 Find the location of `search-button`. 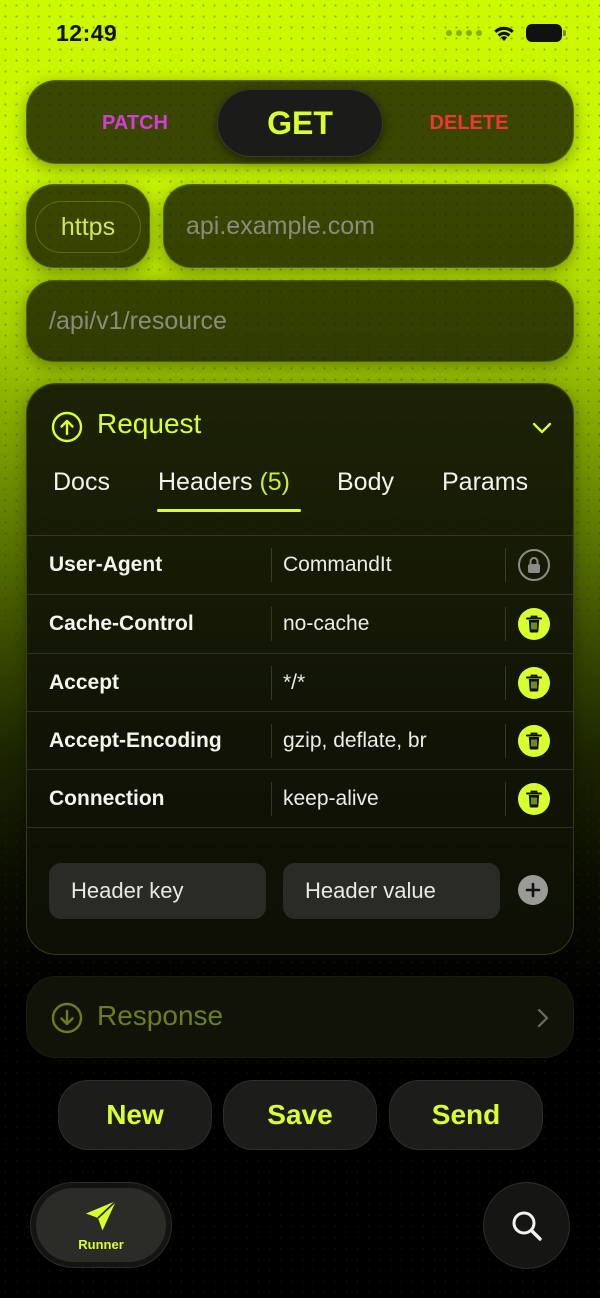

search-button is located at coordinates (526, 1225).